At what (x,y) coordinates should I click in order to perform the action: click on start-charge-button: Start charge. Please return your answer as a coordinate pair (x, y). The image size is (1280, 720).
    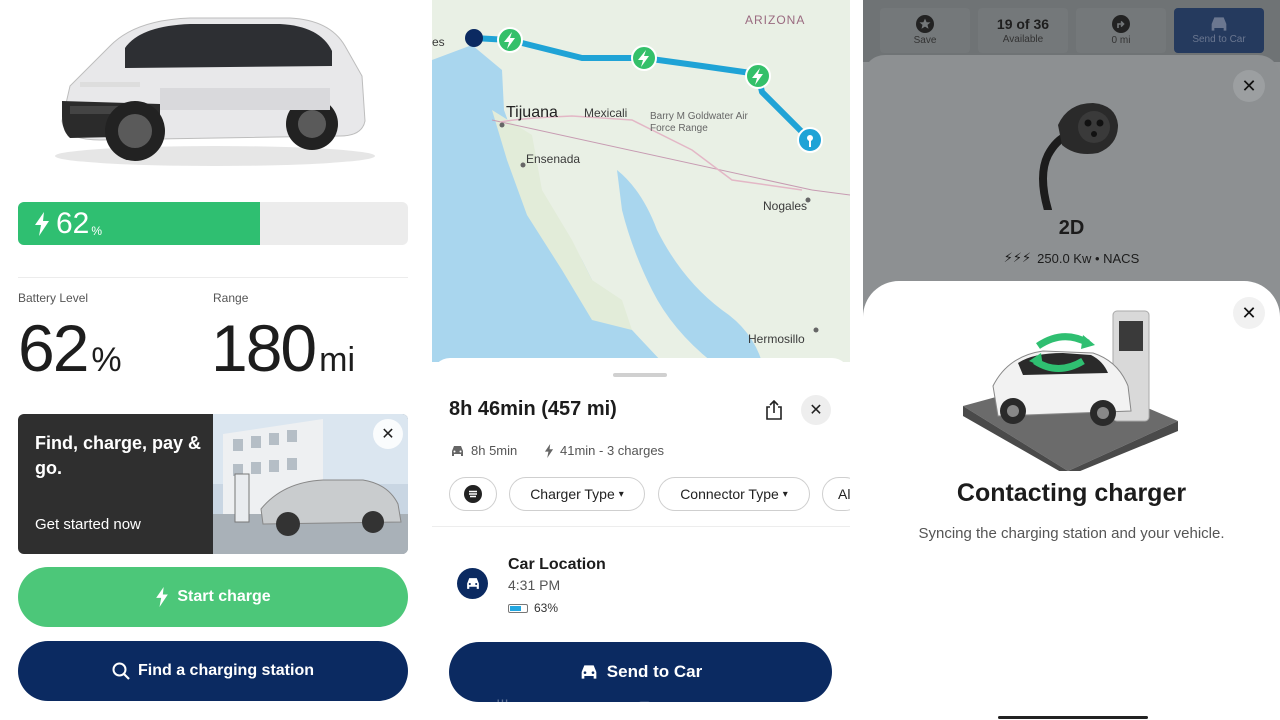
    Looking at the image, I should click on (213, 597).